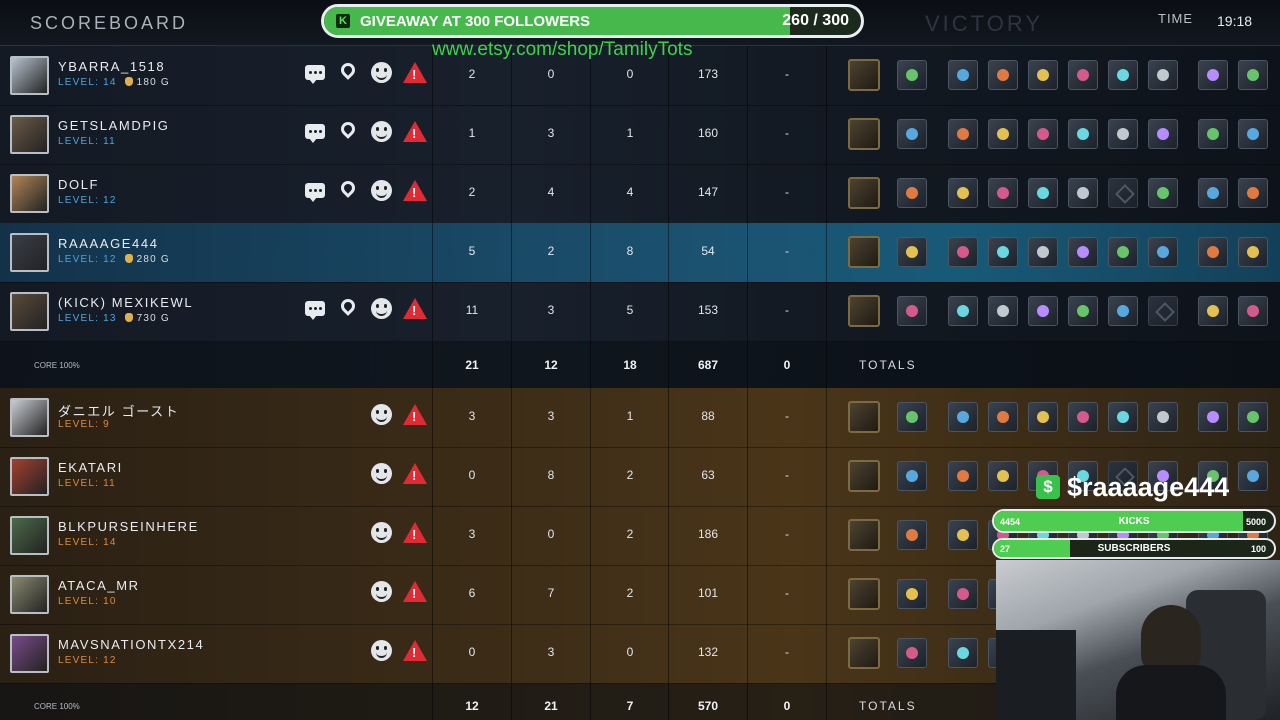 The image size is (1280, 720). I want to click on player-row: ダニエル ゴーストLEVEL: 9 3 3 1 88 -, so click(640, 417).